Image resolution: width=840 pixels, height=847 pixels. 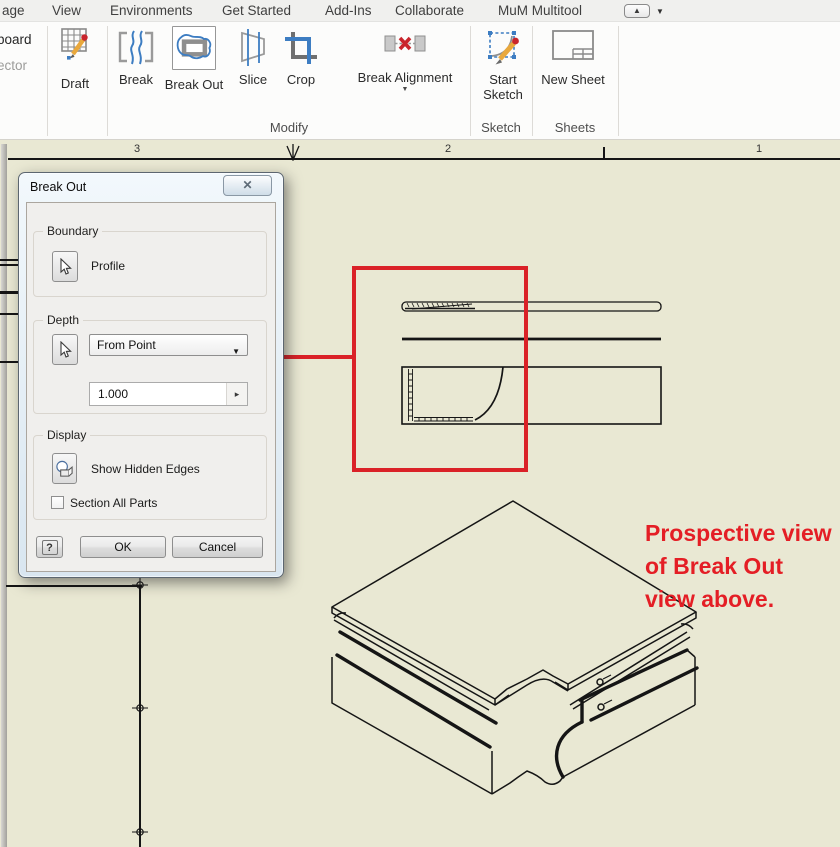 What do you see at coordinates (58, 187) in the screenshot?
I see `dialog-title: Break Out` at bounding box center [58, 187].